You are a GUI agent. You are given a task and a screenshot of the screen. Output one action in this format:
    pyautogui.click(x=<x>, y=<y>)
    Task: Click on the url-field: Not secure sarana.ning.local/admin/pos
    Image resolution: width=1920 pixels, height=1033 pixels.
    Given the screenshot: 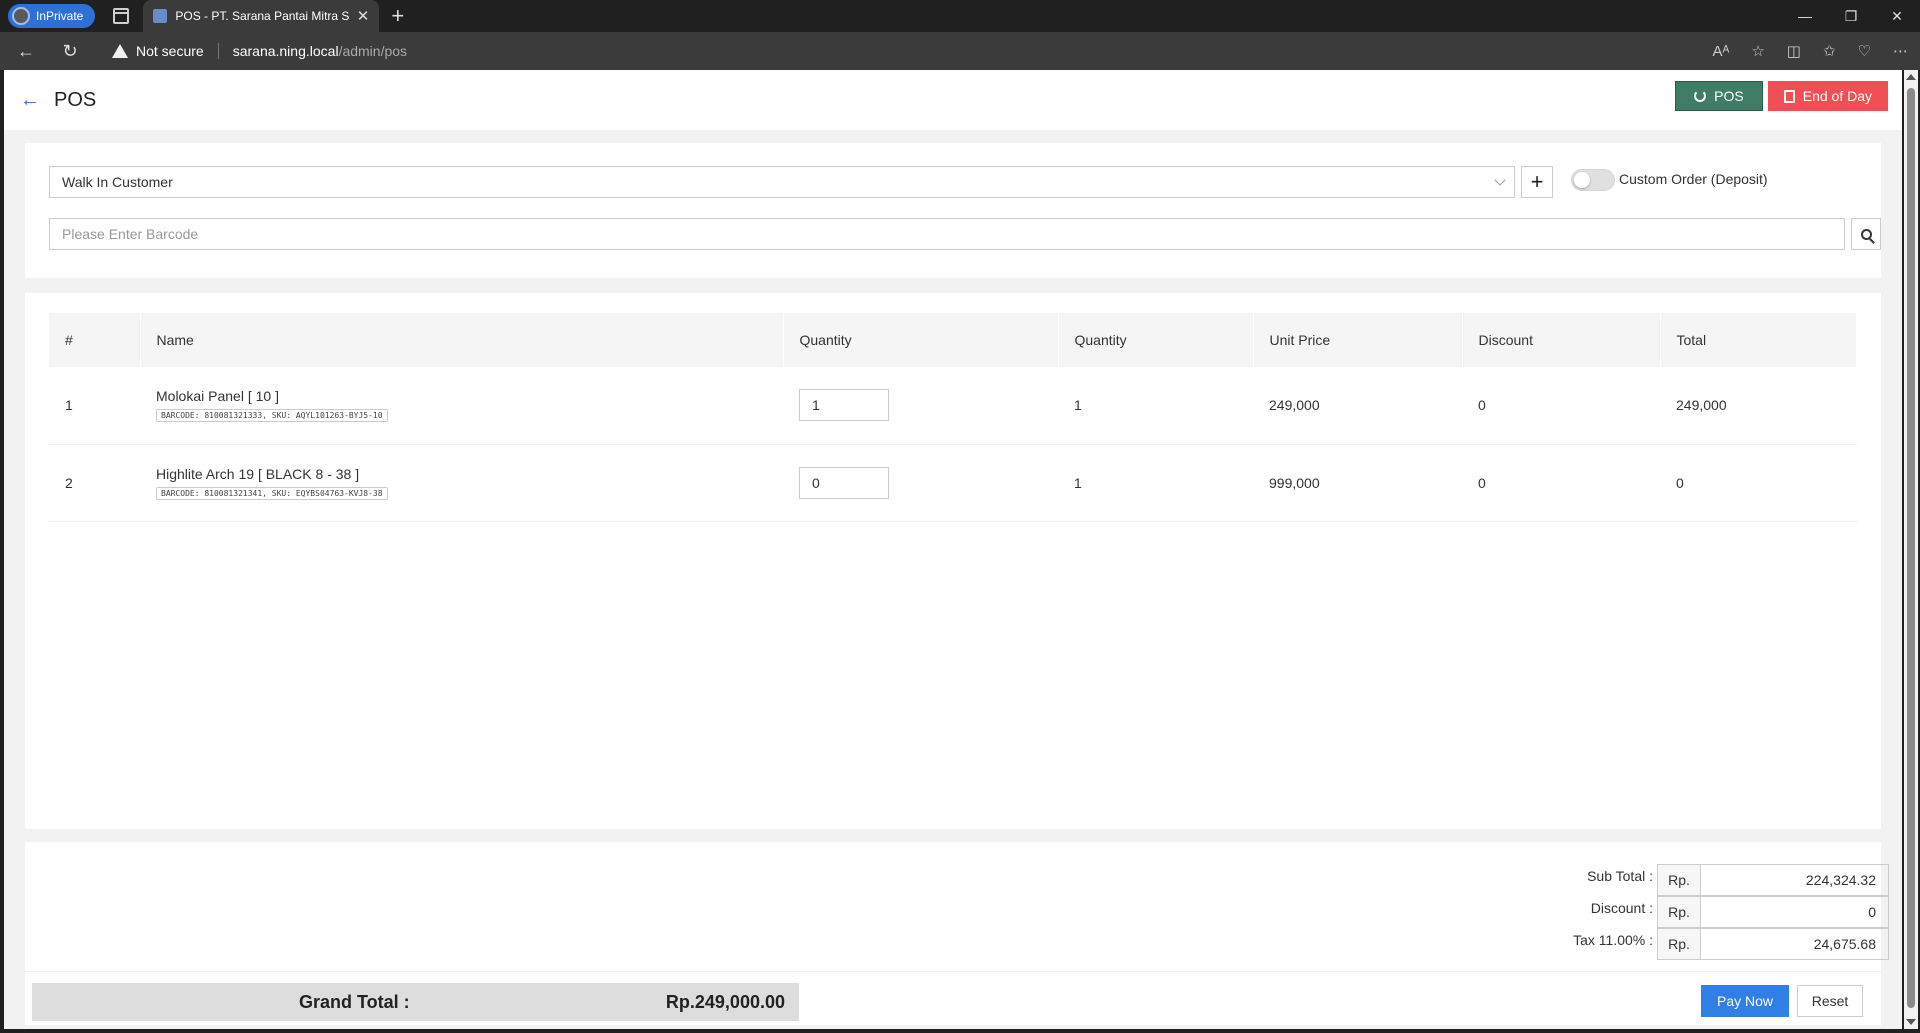 What is the action you would take?
    pyautogui.click(x=259, y=51)
    